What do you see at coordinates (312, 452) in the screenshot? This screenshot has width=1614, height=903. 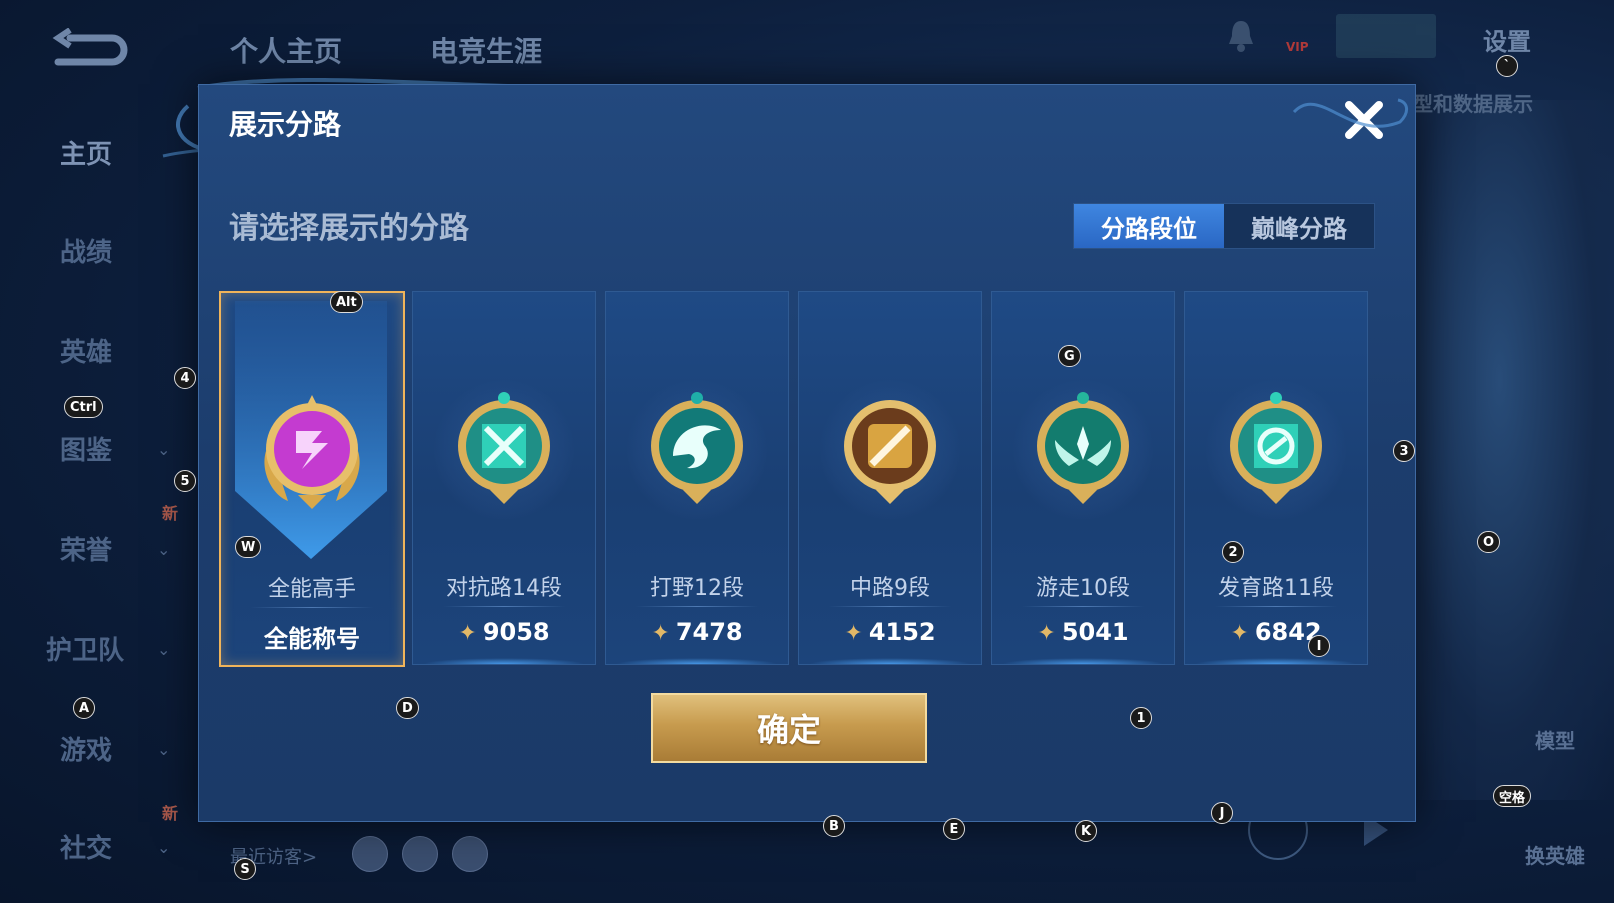 I see `all-round-badge-icon` at bounding box center [312, 452].